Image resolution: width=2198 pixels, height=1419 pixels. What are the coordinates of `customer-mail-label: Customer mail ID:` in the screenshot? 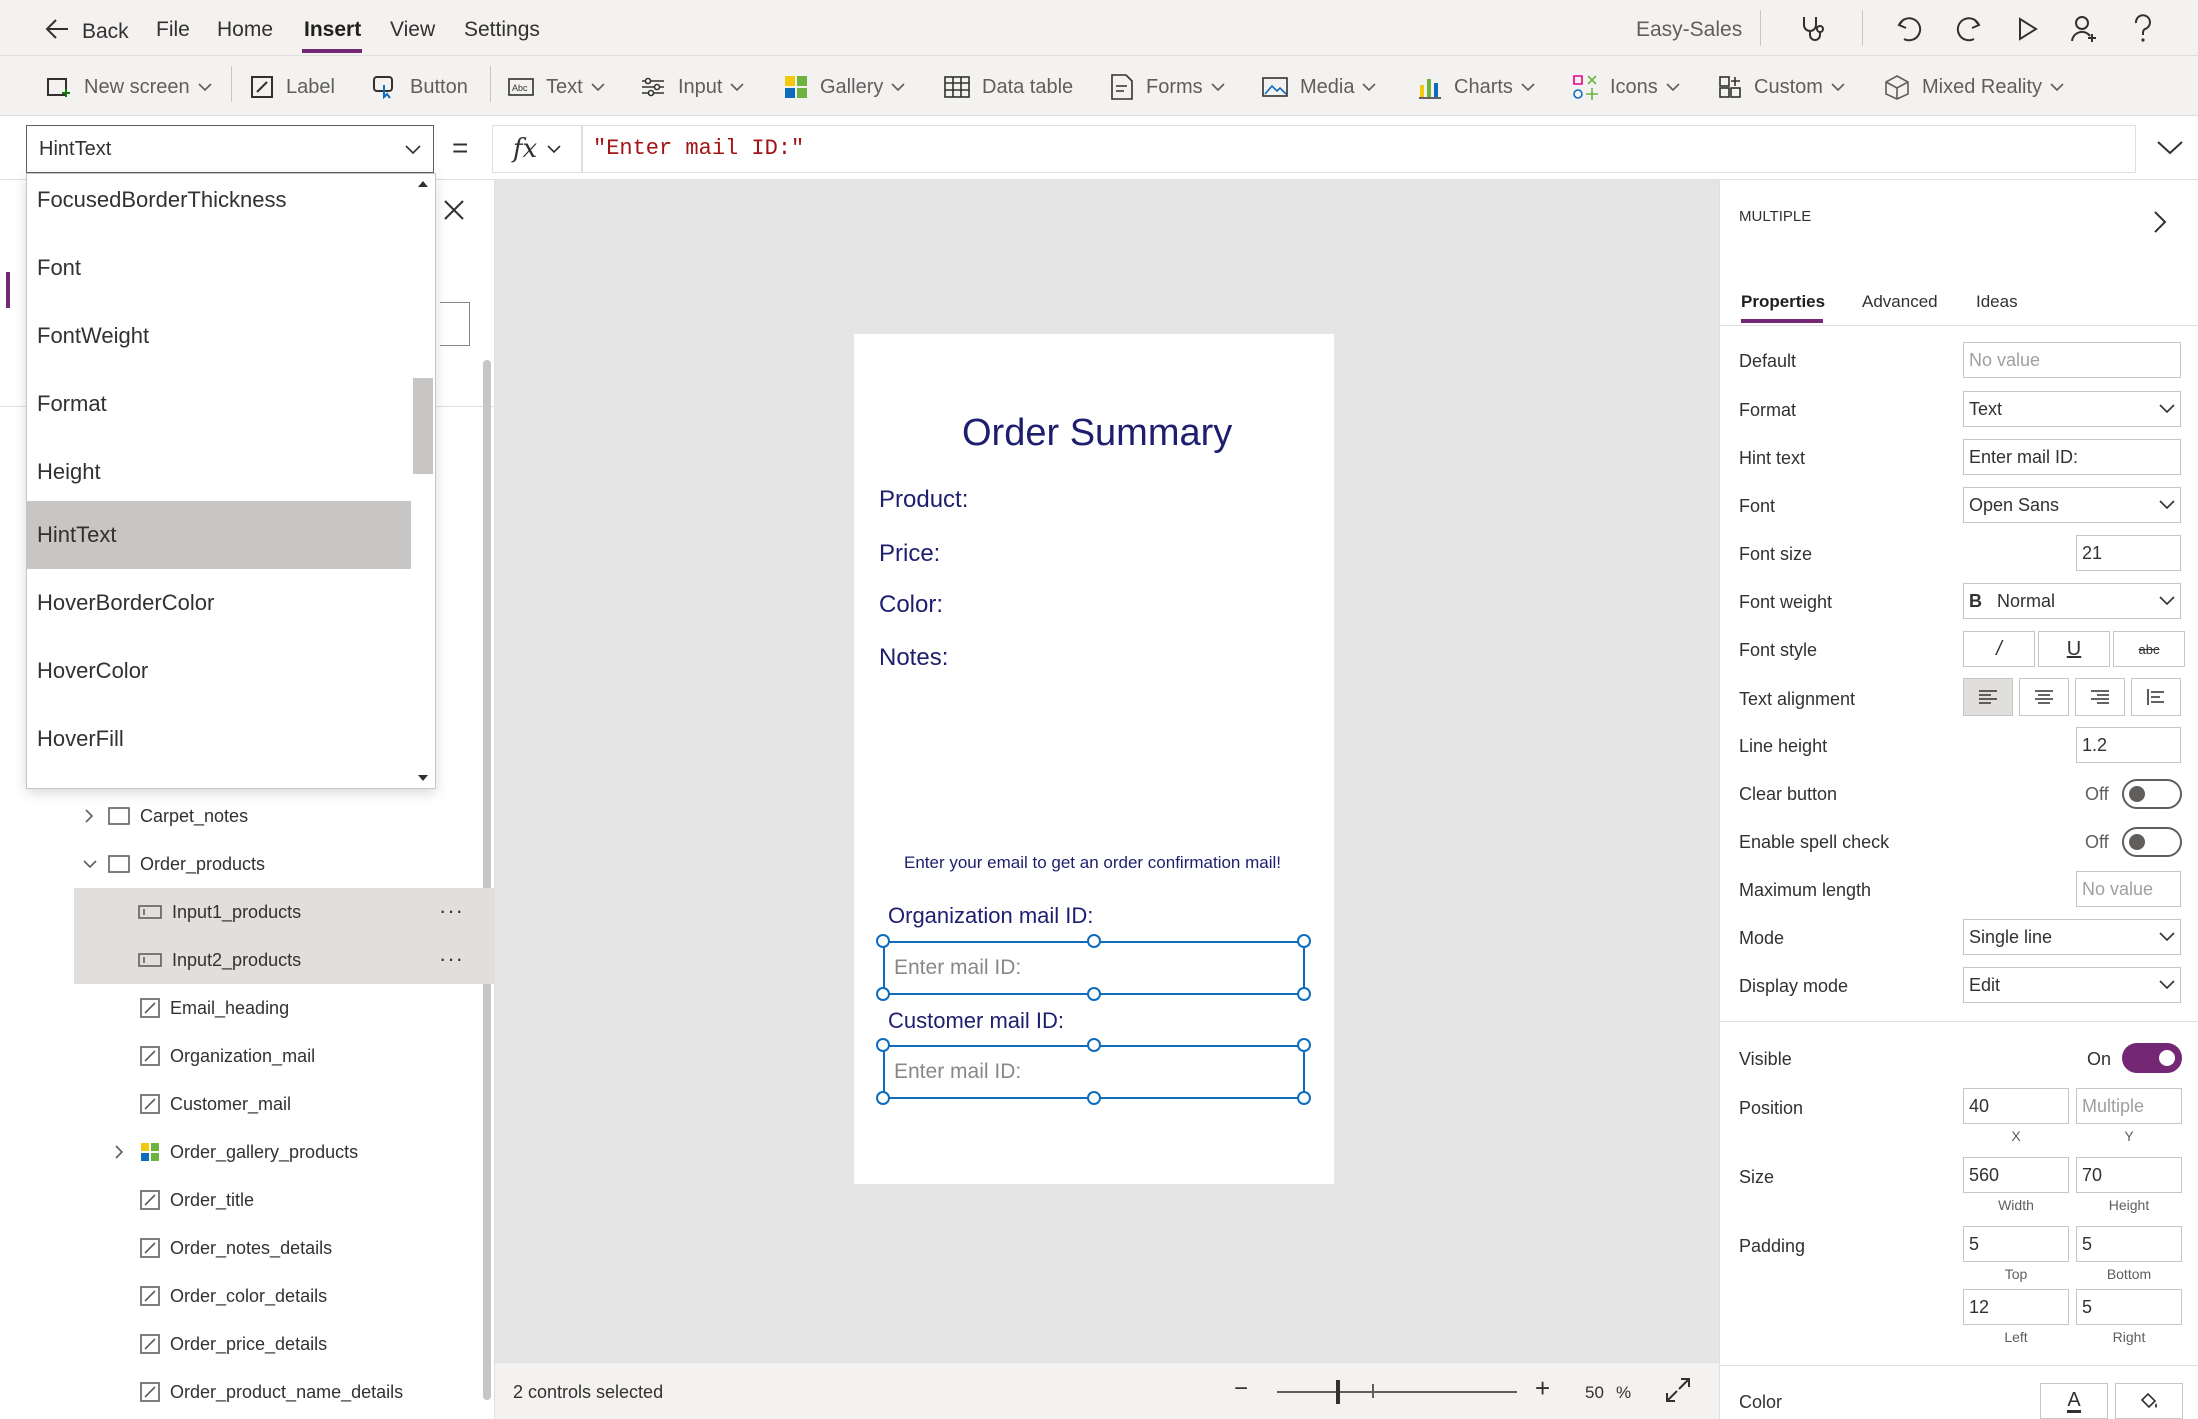 It's located at (976, 1021).